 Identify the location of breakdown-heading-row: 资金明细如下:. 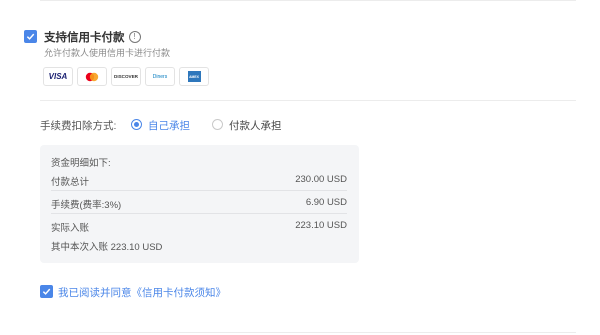
(199, 162).